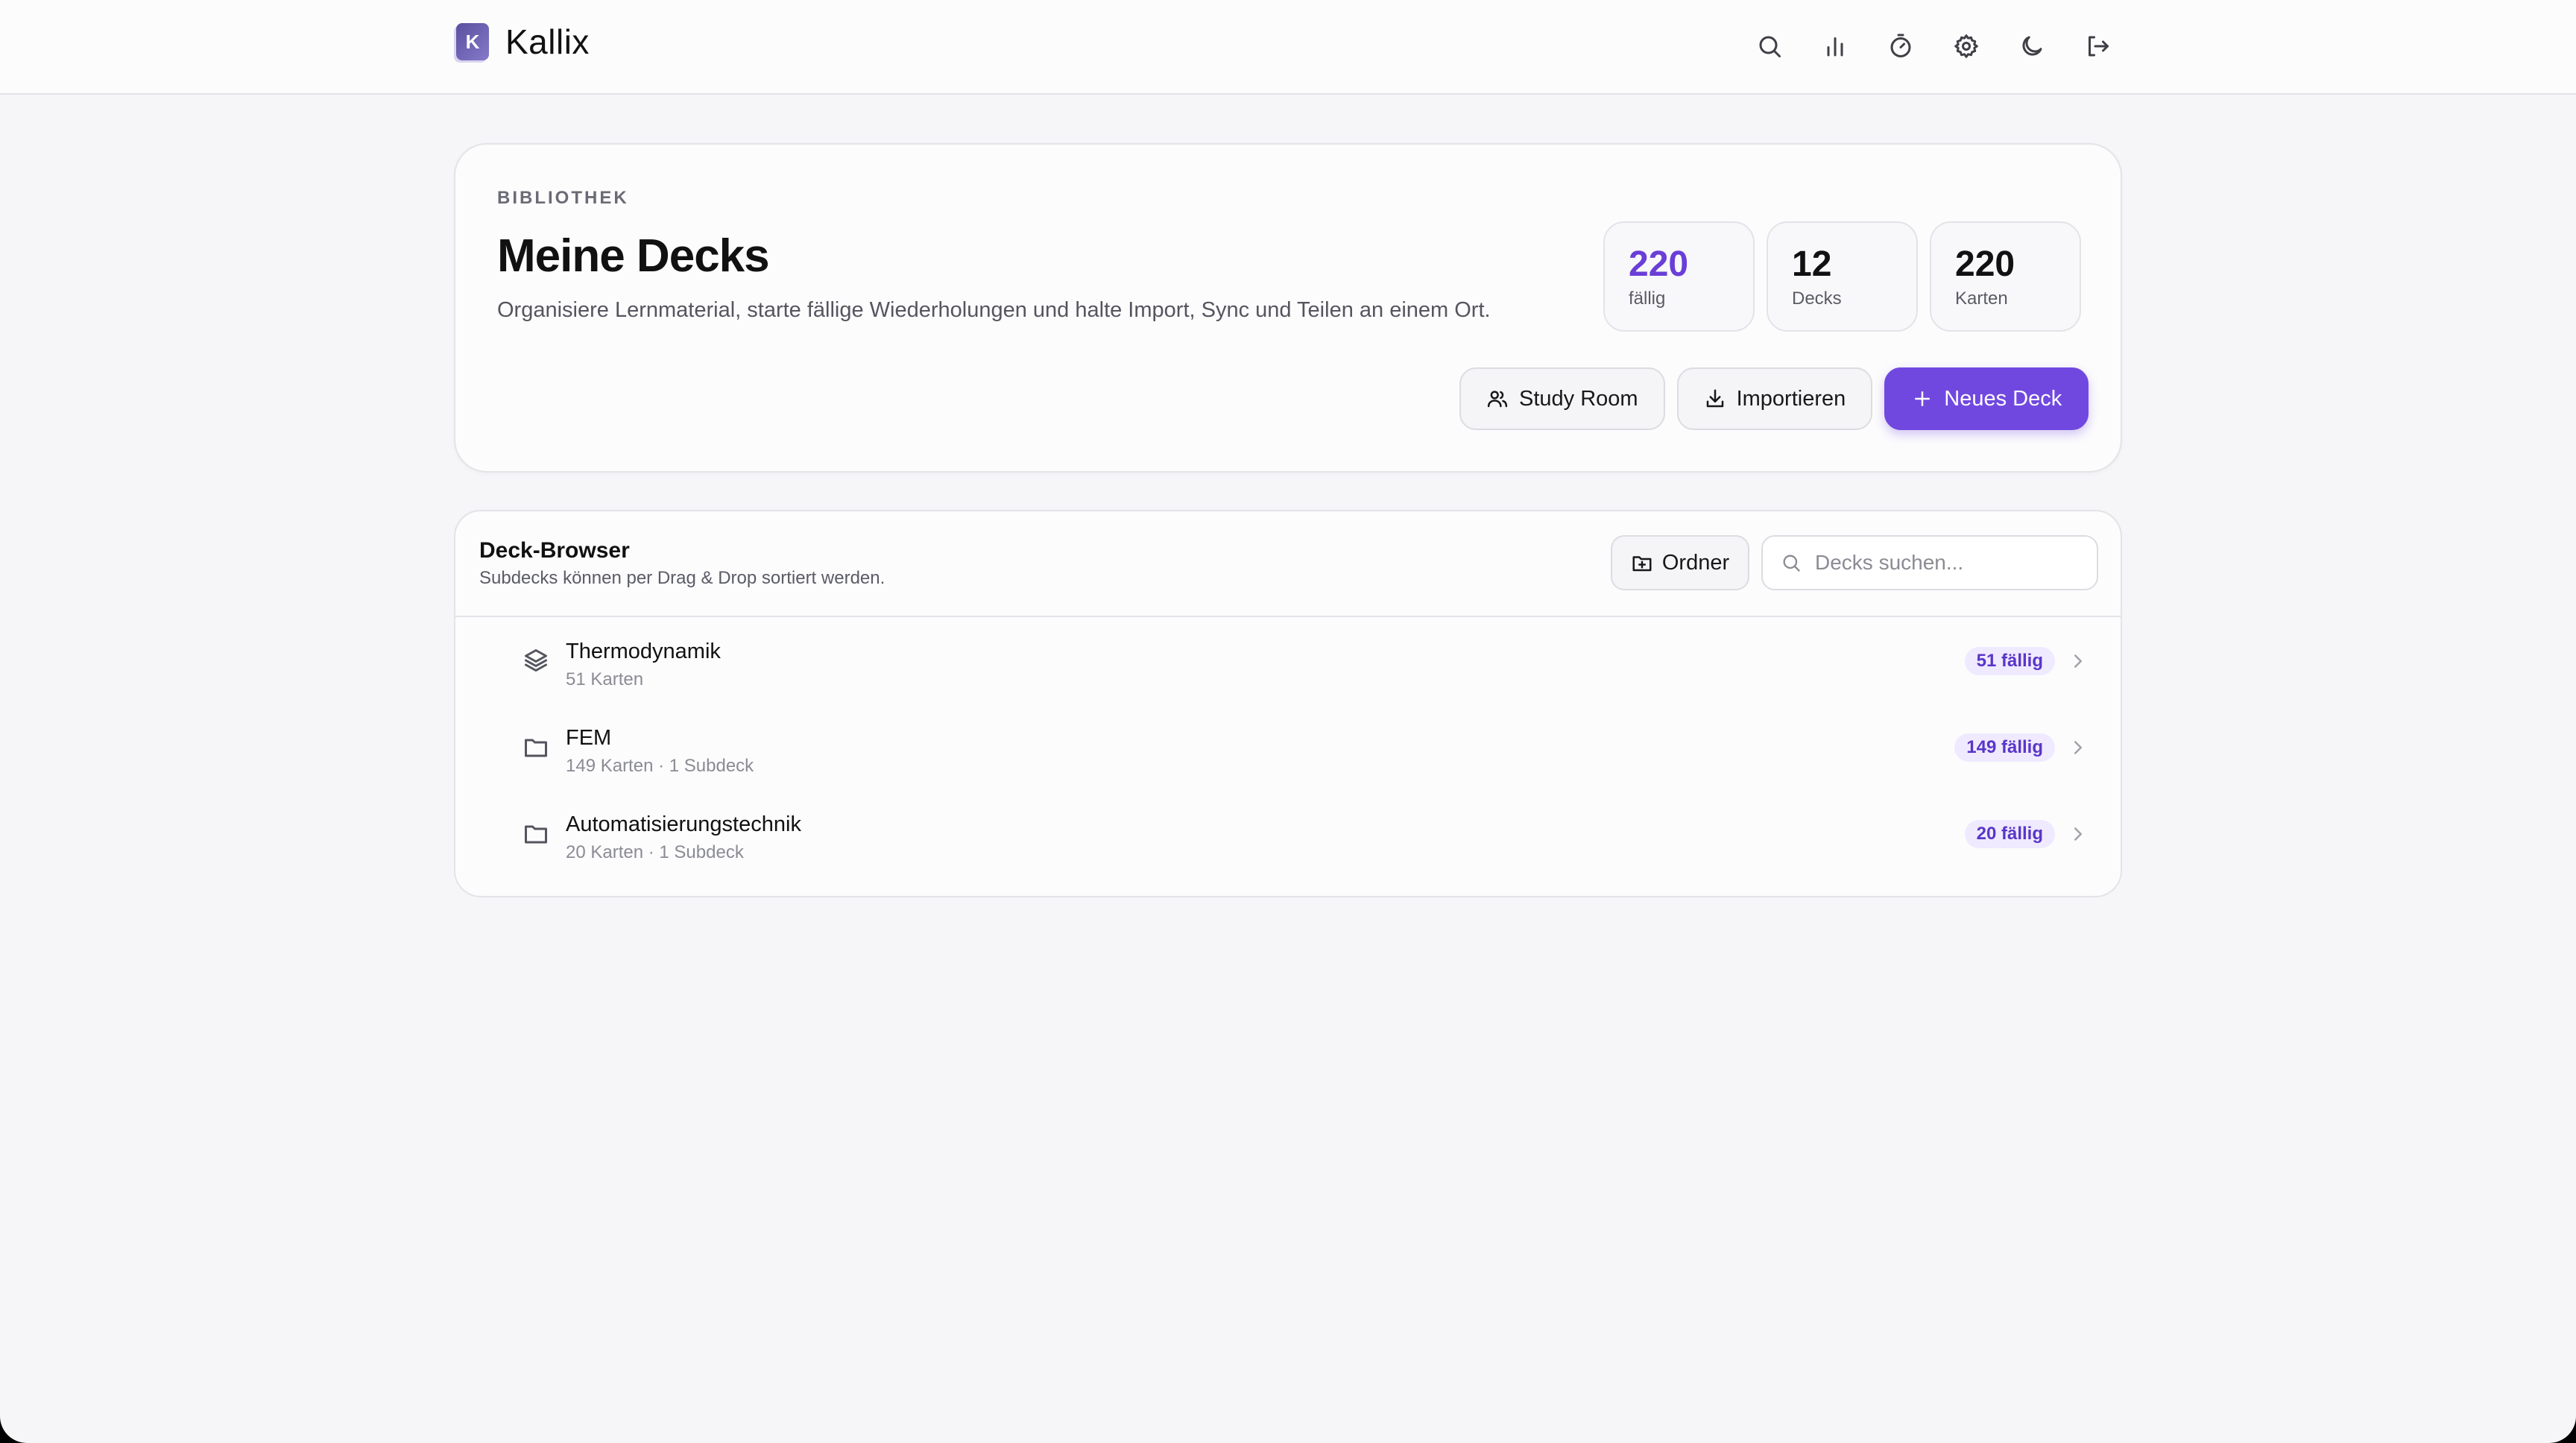 This screenshot has width=2576, height=1443. I want to click on section-eyebrow: BIBLIOTHEK, so click(563, 198).